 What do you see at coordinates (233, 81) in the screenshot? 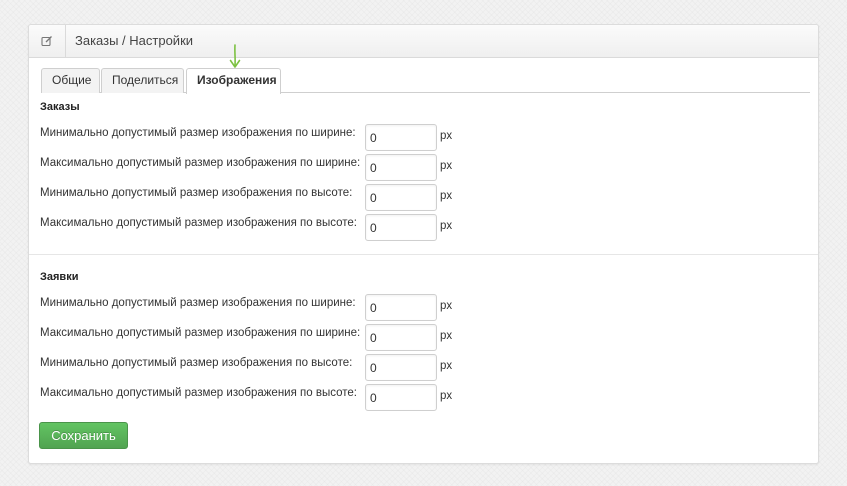
I see `tab-images: Изображения` at bounding box center [233, 81].